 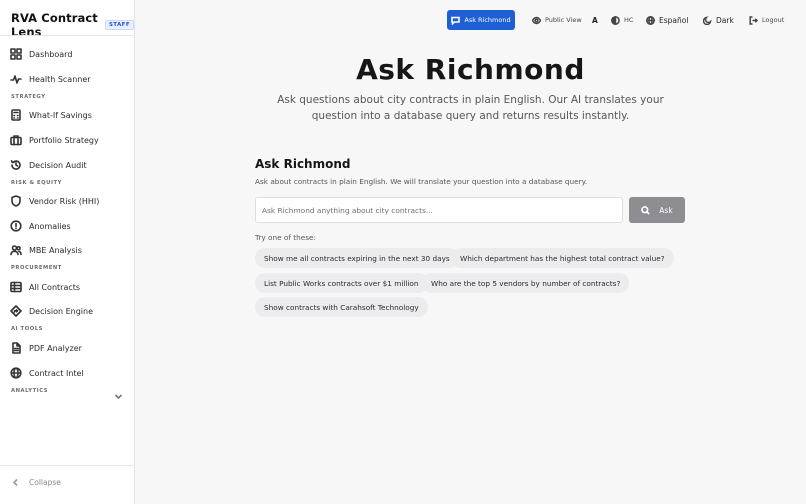 I want to click on sidebar-item-label: Dashboard, so click(x=51, y=54).